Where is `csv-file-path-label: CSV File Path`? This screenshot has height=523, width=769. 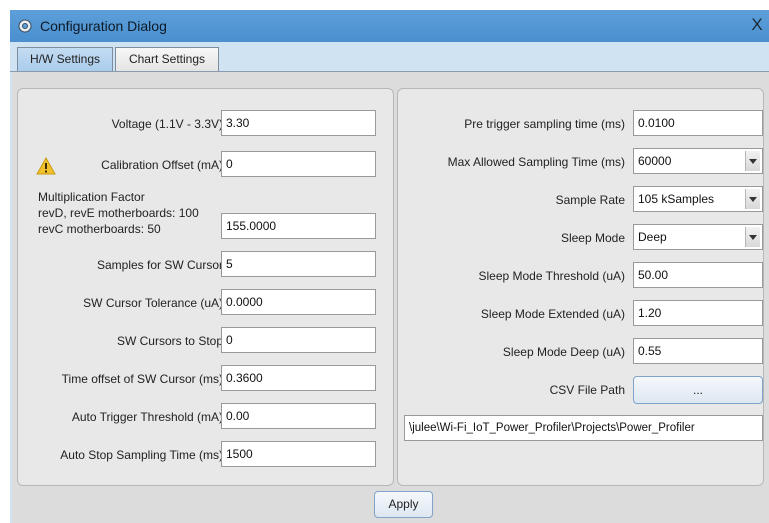 csv-file-path-label: CSV File Path is located at coordinates (587, 390).